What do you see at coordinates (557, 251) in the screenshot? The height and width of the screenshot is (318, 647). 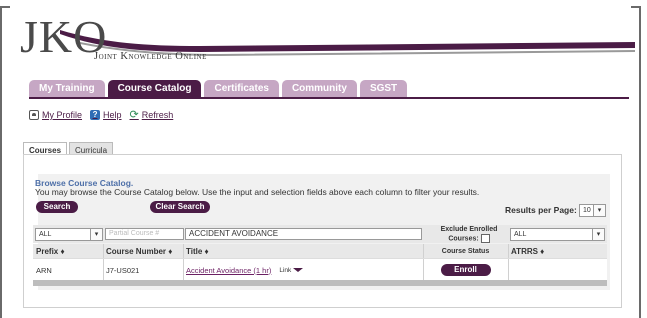 I see `column-header-atrrs: ATRRS ♦` at bounding box center [557, 251].